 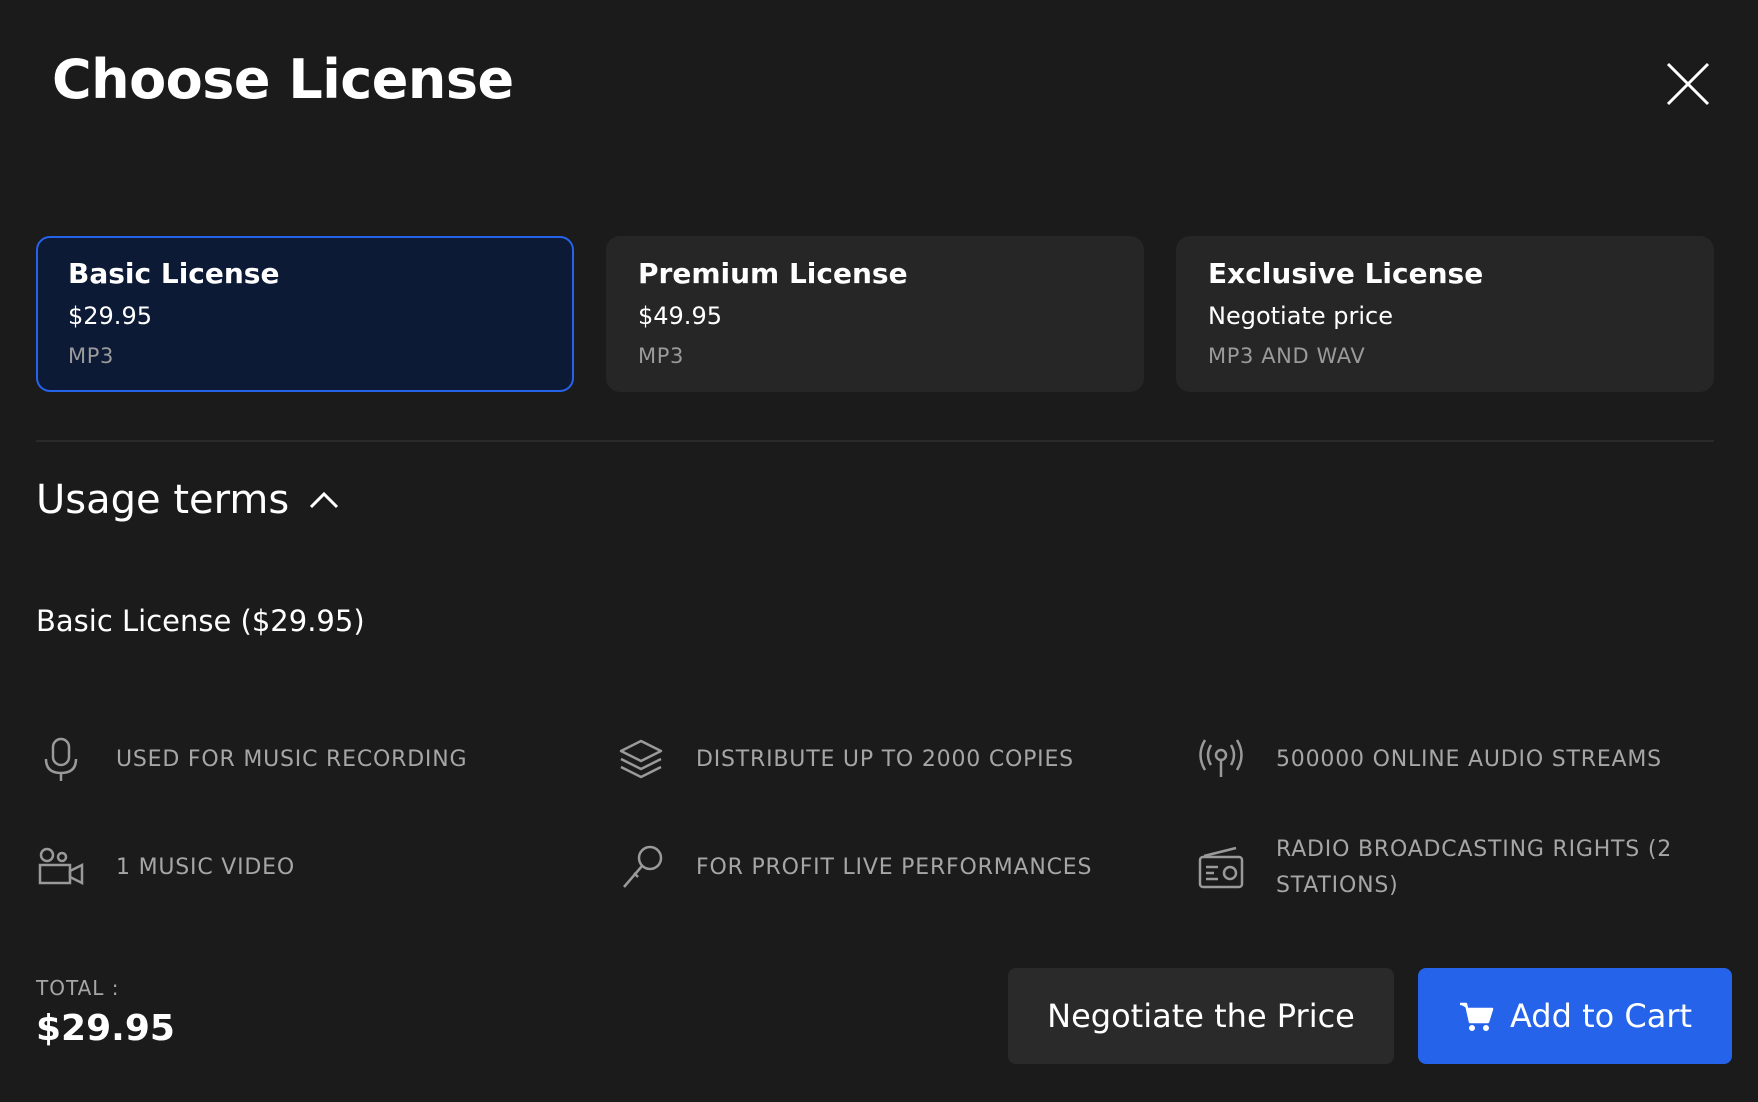 I want to click on close-button, so click(x=1688, y=84).